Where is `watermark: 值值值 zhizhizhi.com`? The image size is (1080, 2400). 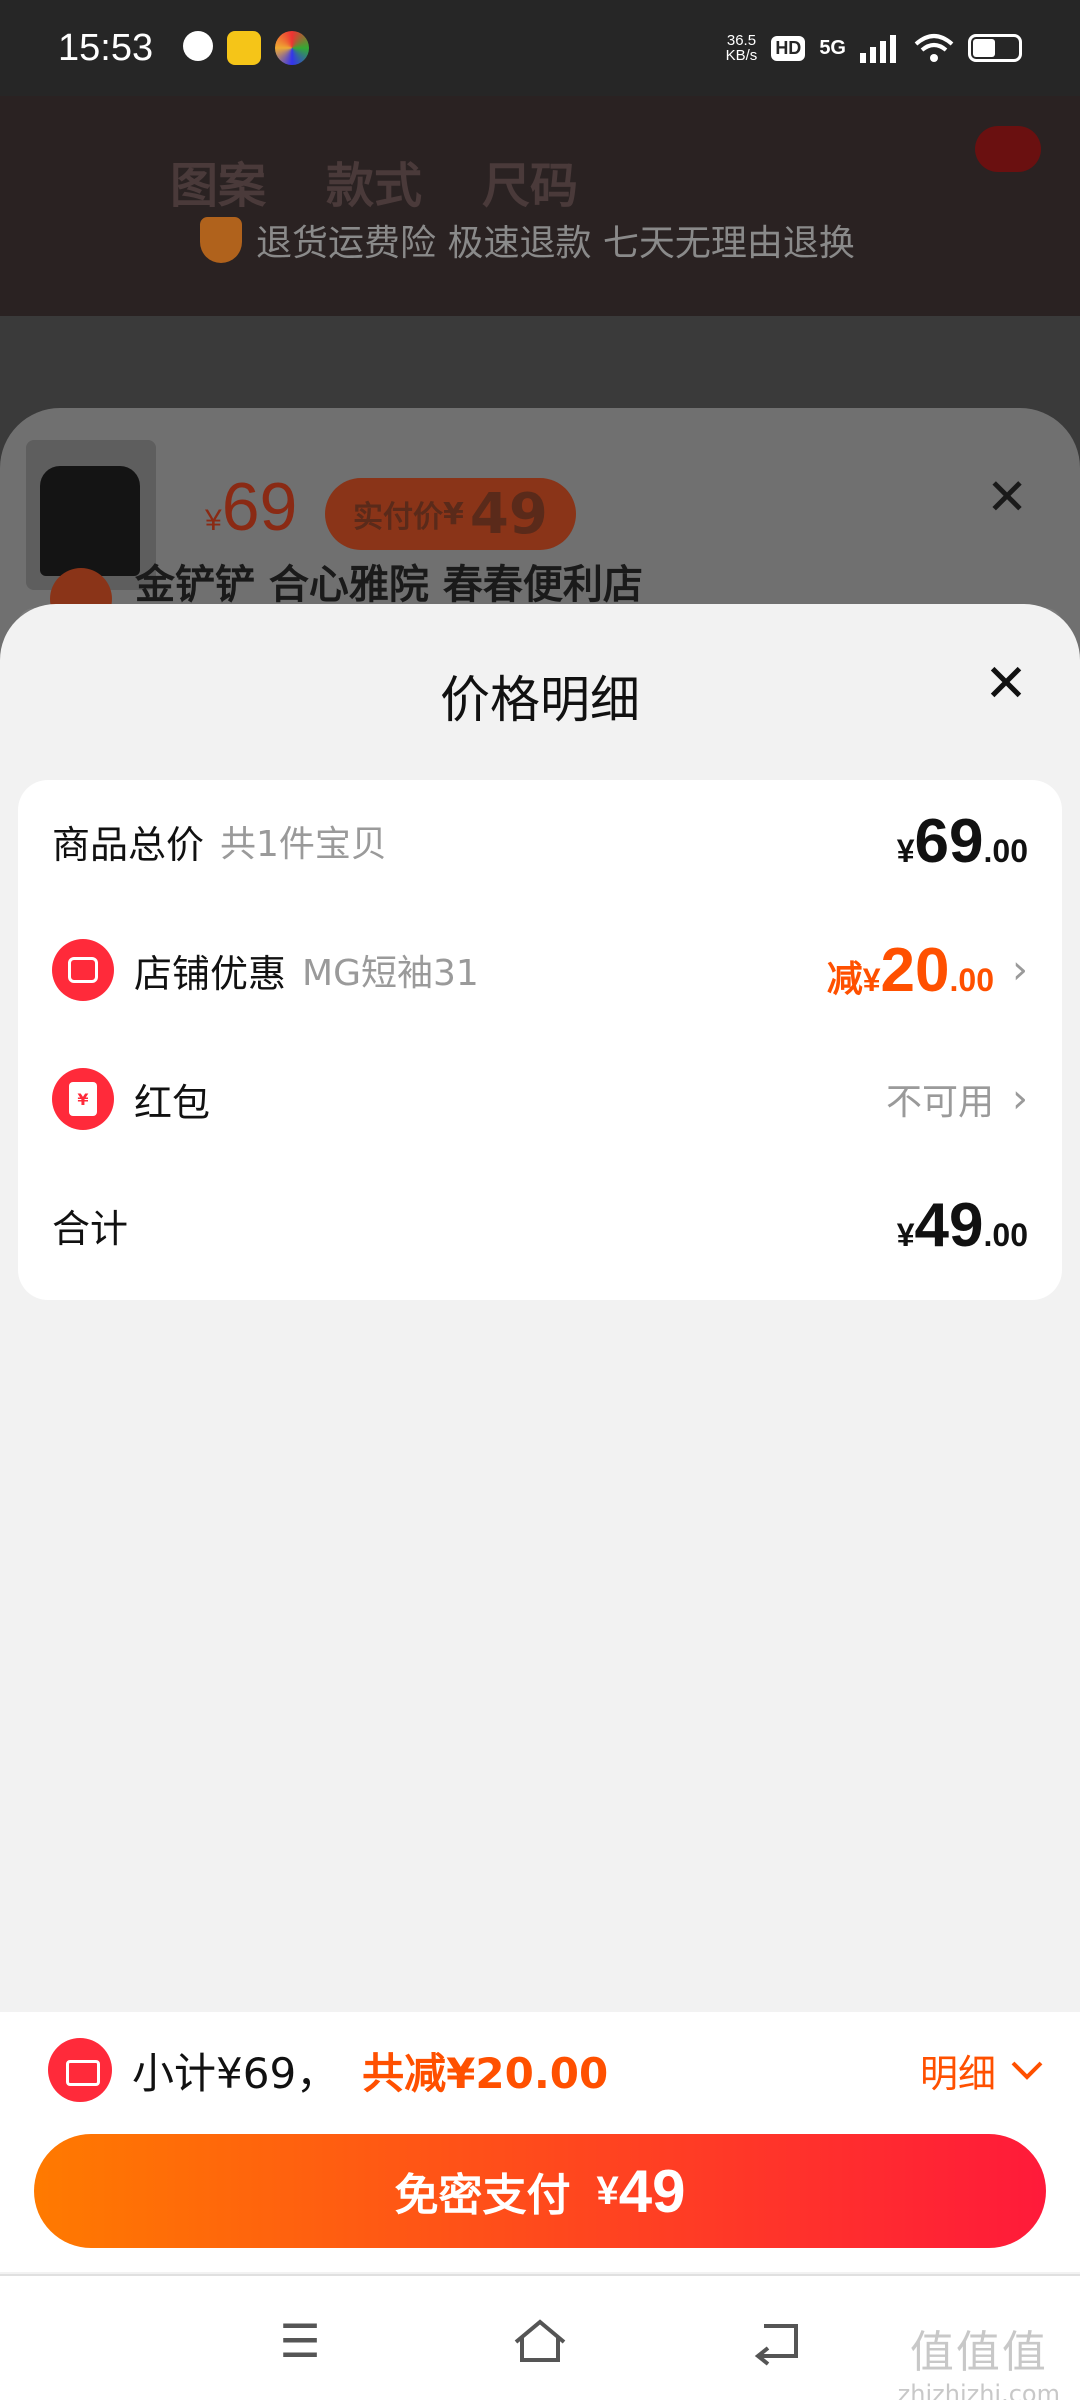 watermark: 值值值 zhizhizhi.com is located at coordinates (979, 2358).